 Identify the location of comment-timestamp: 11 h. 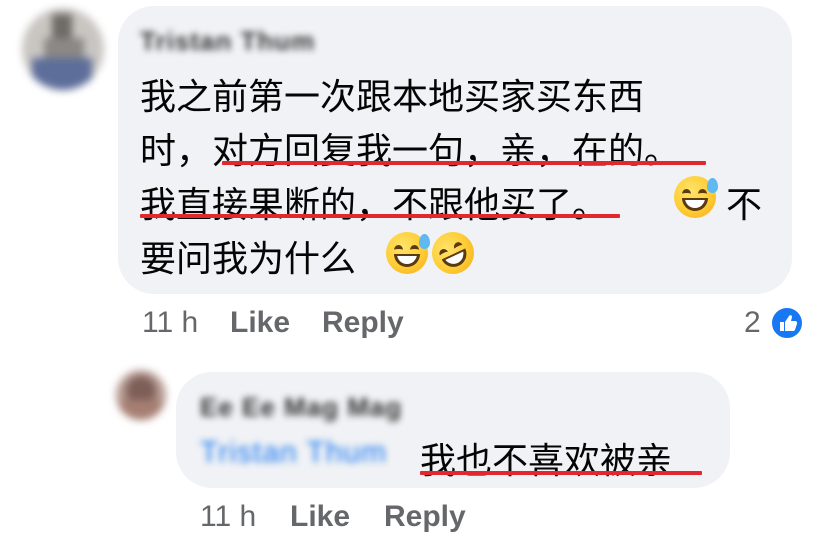
(170, 323).